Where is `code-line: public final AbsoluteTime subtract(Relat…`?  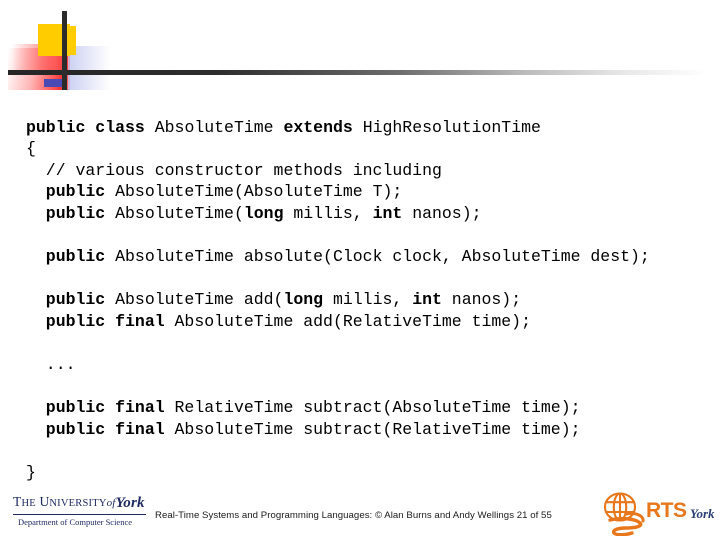
code-line: public final AbsoluteTime subtract(Relat… is located at coordinates (373, 430).